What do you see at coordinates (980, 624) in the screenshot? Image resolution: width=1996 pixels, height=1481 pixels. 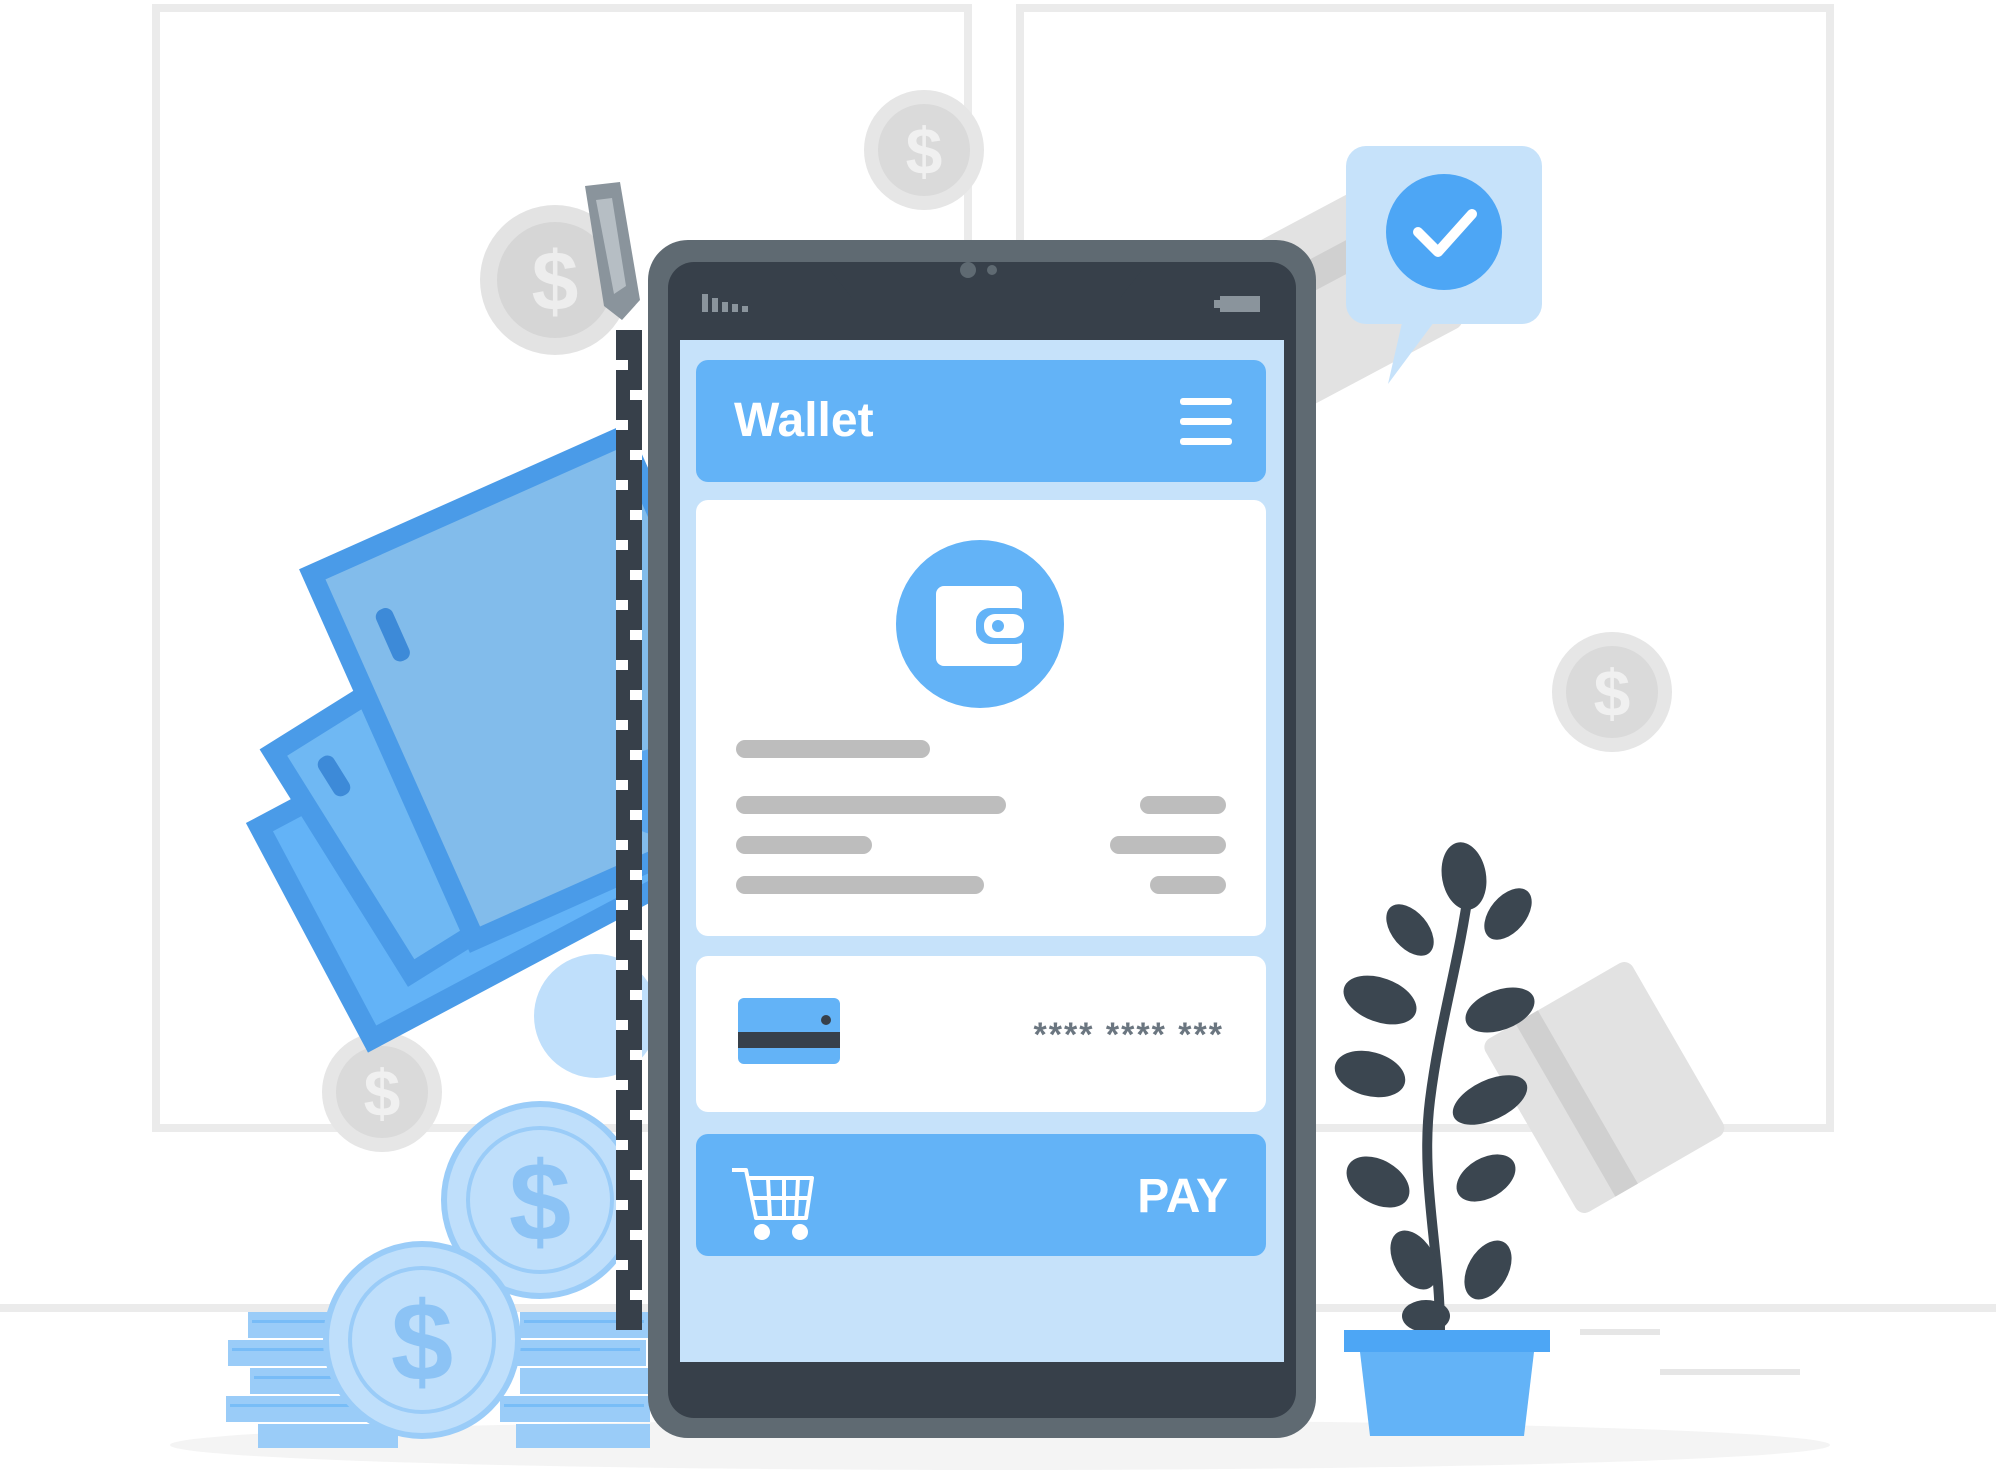 I see `wallet-icon` at bounding box center [980, 624].